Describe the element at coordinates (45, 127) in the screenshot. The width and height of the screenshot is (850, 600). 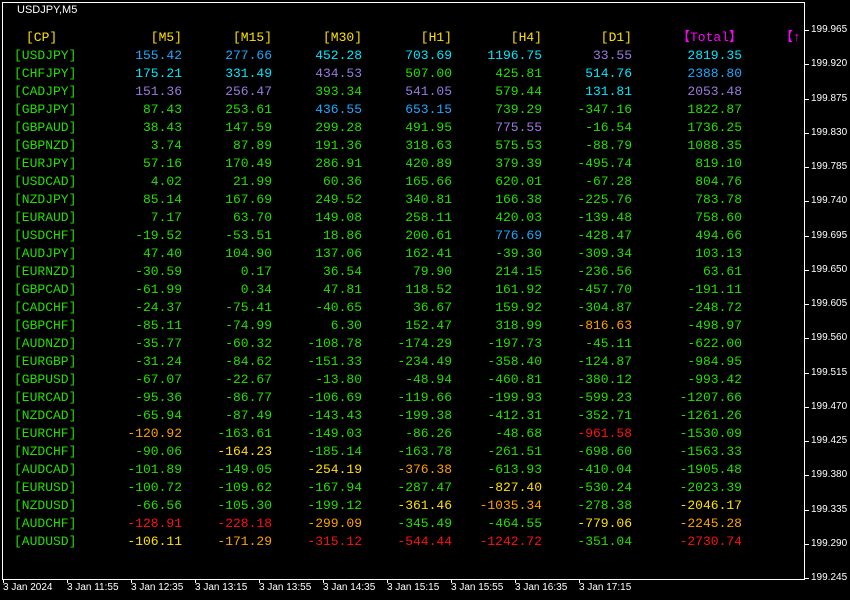
I see `pair-label: [GBPAUD]` at that location.